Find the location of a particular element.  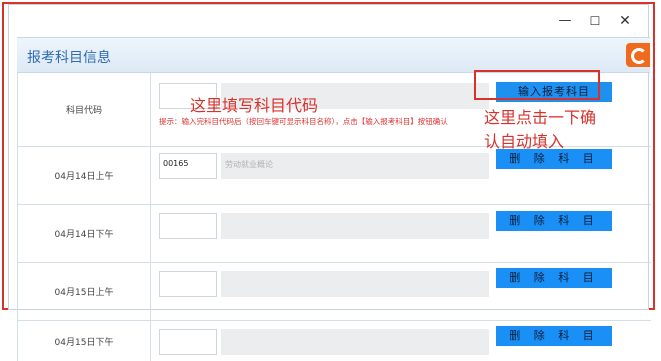

row-label: 04月14日上午 is located at coordinates (84, 175).